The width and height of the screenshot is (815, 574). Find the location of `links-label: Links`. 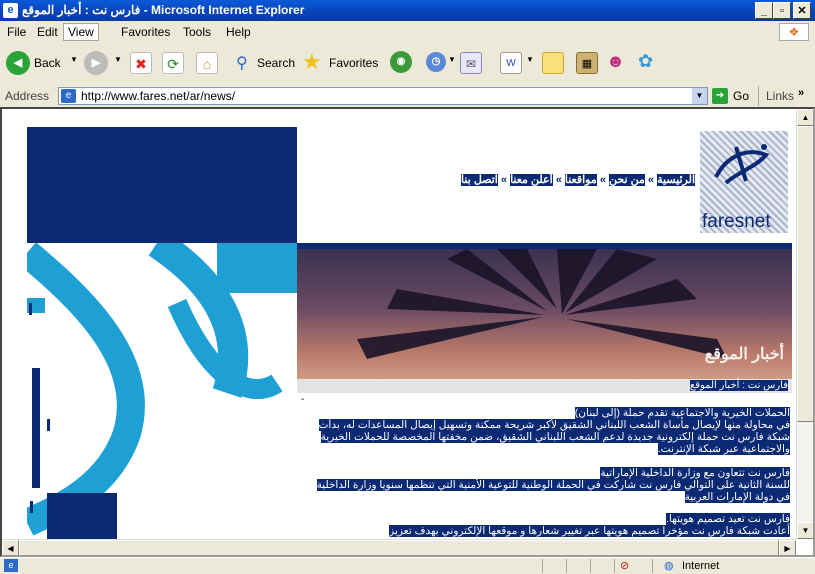

links-label: Links is located at coordinates (780, 96).